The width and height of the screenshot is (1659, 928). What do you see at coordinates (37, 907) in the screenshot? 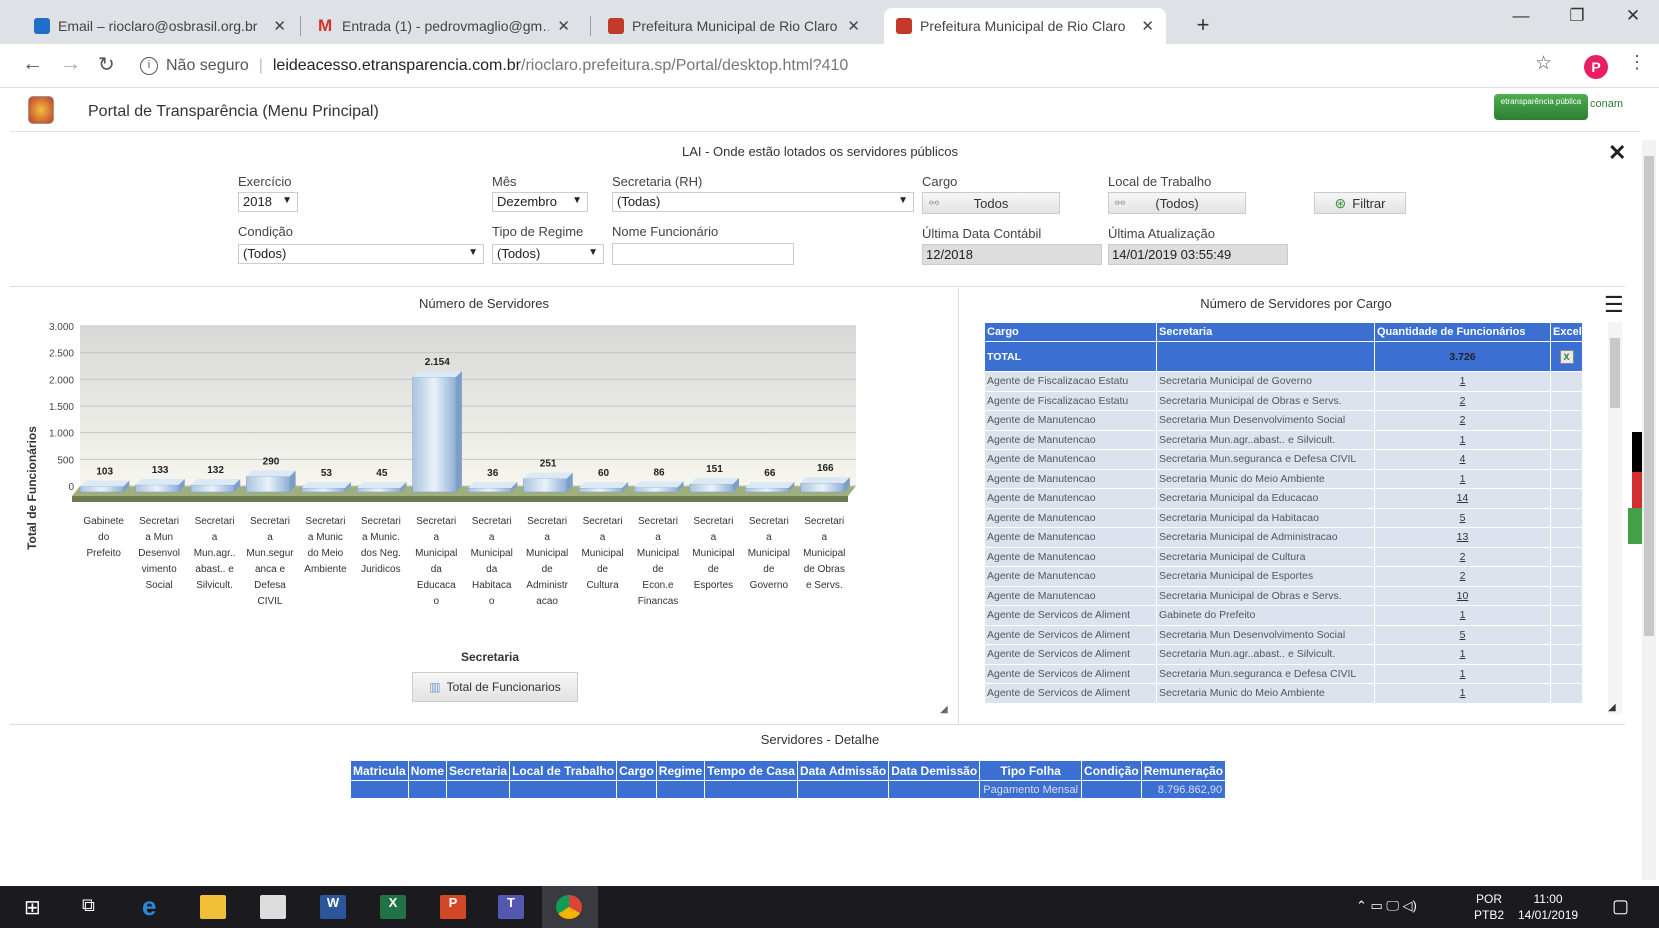
I see `windows-start-icon: ⊞` at bounding box center [37, 907].